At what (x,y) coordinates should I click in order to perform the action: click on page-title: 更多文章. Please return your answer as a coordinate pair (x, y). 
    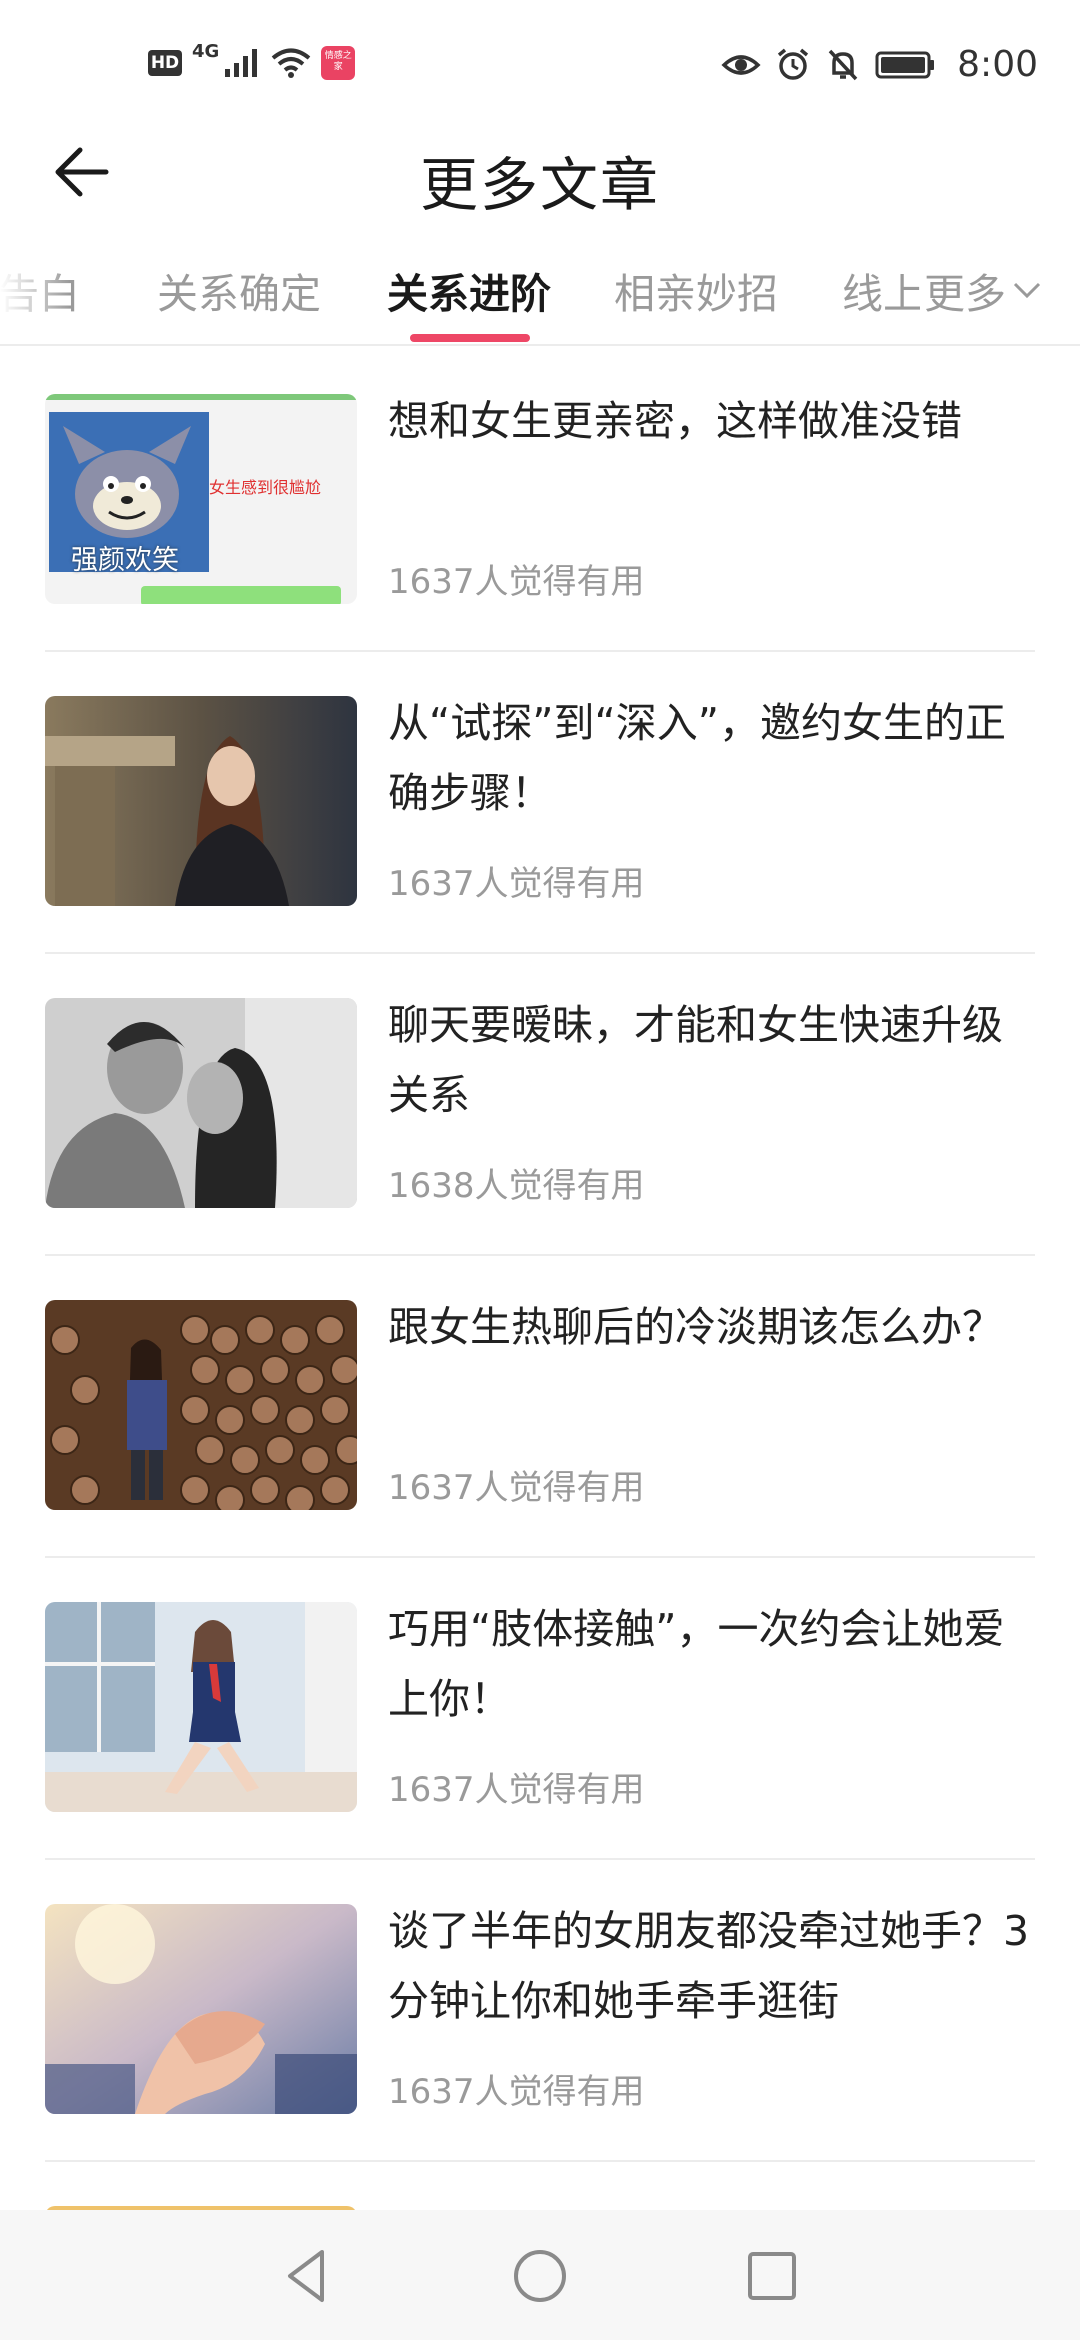
    Looking at the image, I should click on (539, 185).